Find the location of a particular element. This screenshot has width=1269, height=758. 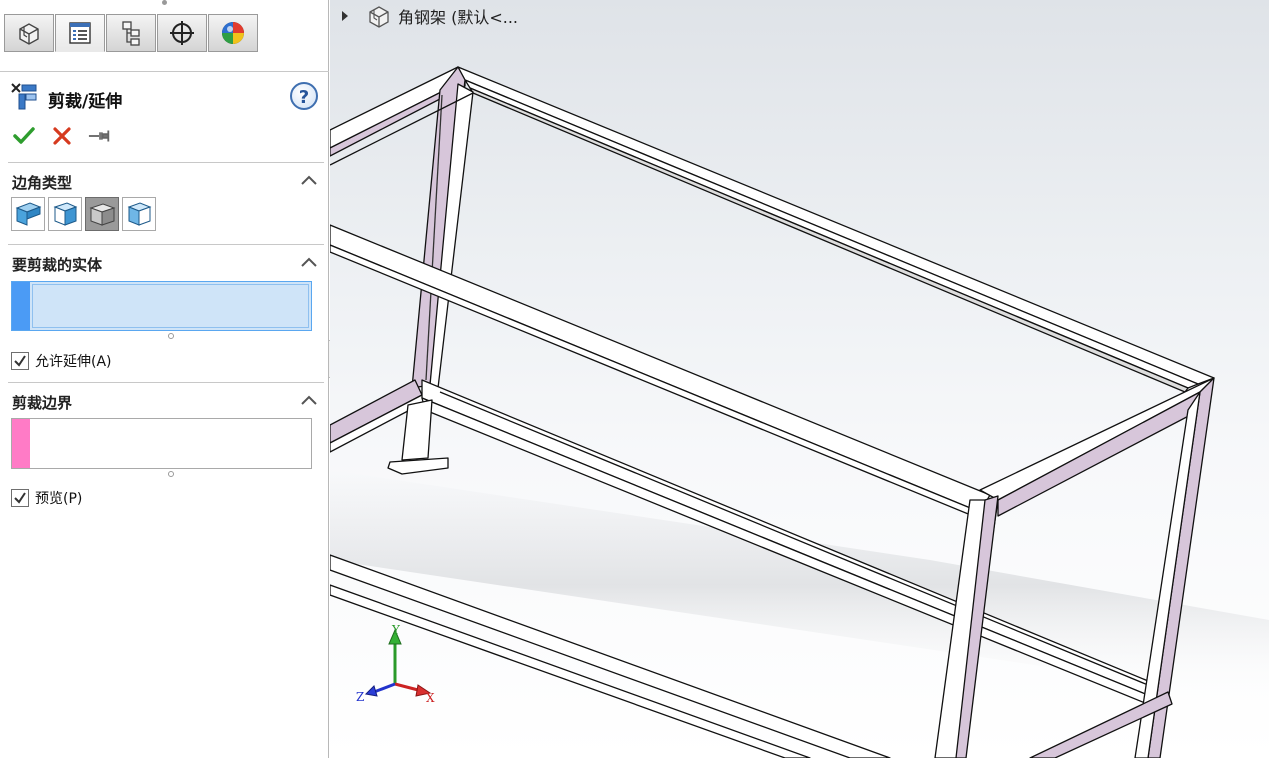

corner-type-title: 边角类型 is located at coordinates (42, 183).